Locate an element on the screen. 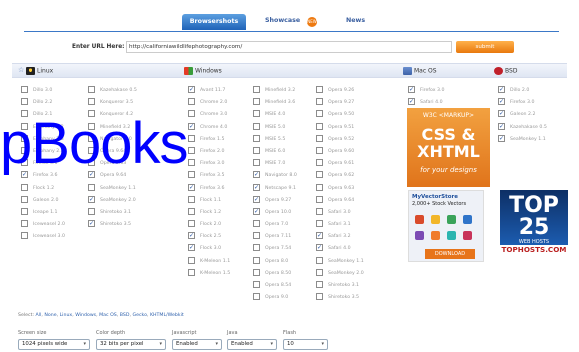 This screenshot has width=579, height=352. browser-option: Opera 9.27 is located at coordinates (275, 200).